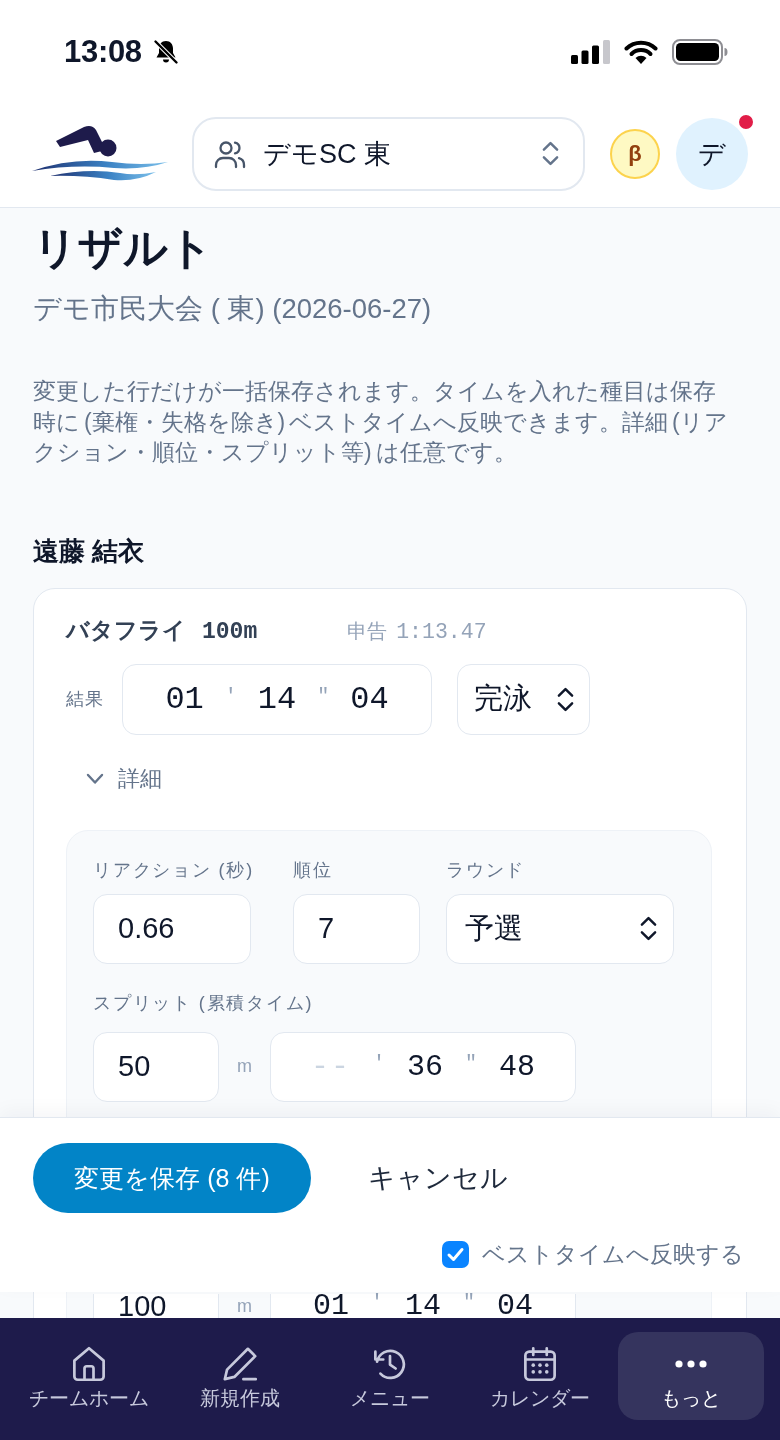  Describe the element at coordinates (123, 248) in the screenshot. I see `page-title: リザルト` at that location.